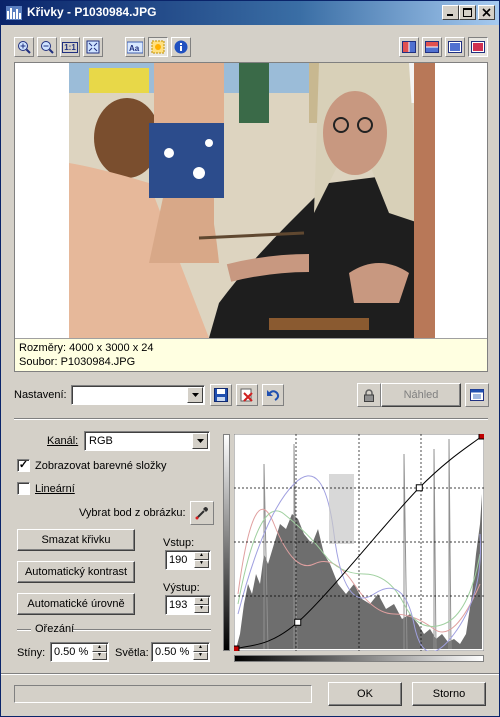 The height and width of the screenshot is (717, 500). Describe the element at coordinates (226, 542) in the screenshot. I see `output-gradient-bar` at that location.